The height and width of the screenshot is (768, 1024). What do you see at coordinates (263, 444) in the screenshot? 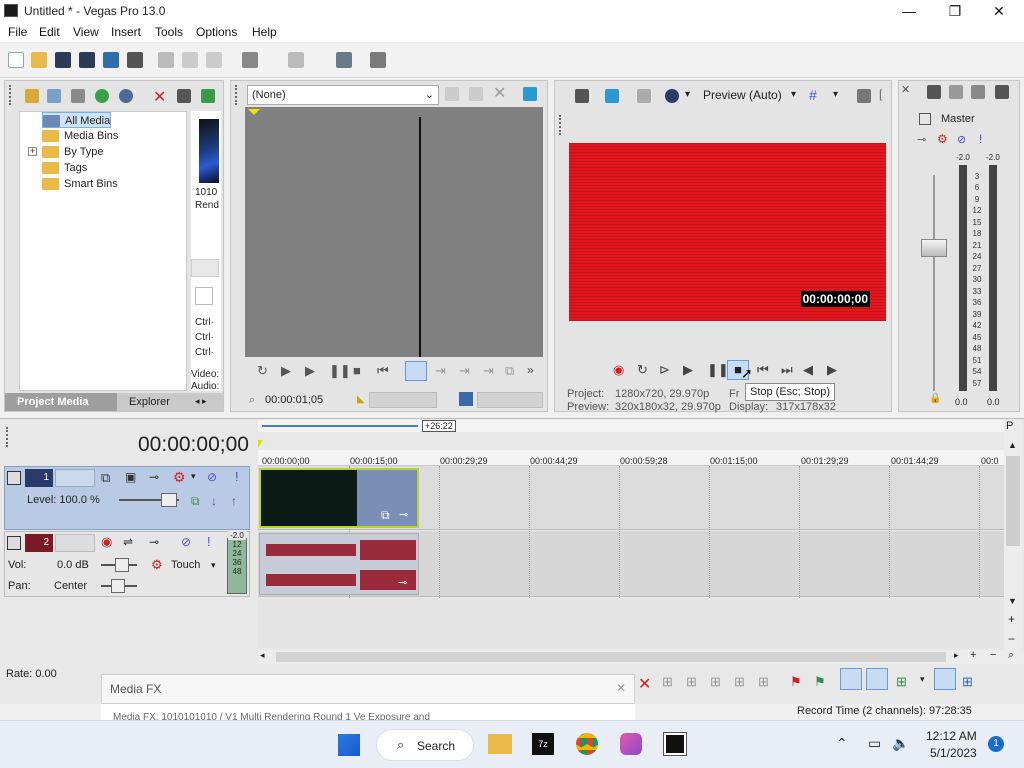
I see `marker-flag-icon` at bounding box center [263, 444].